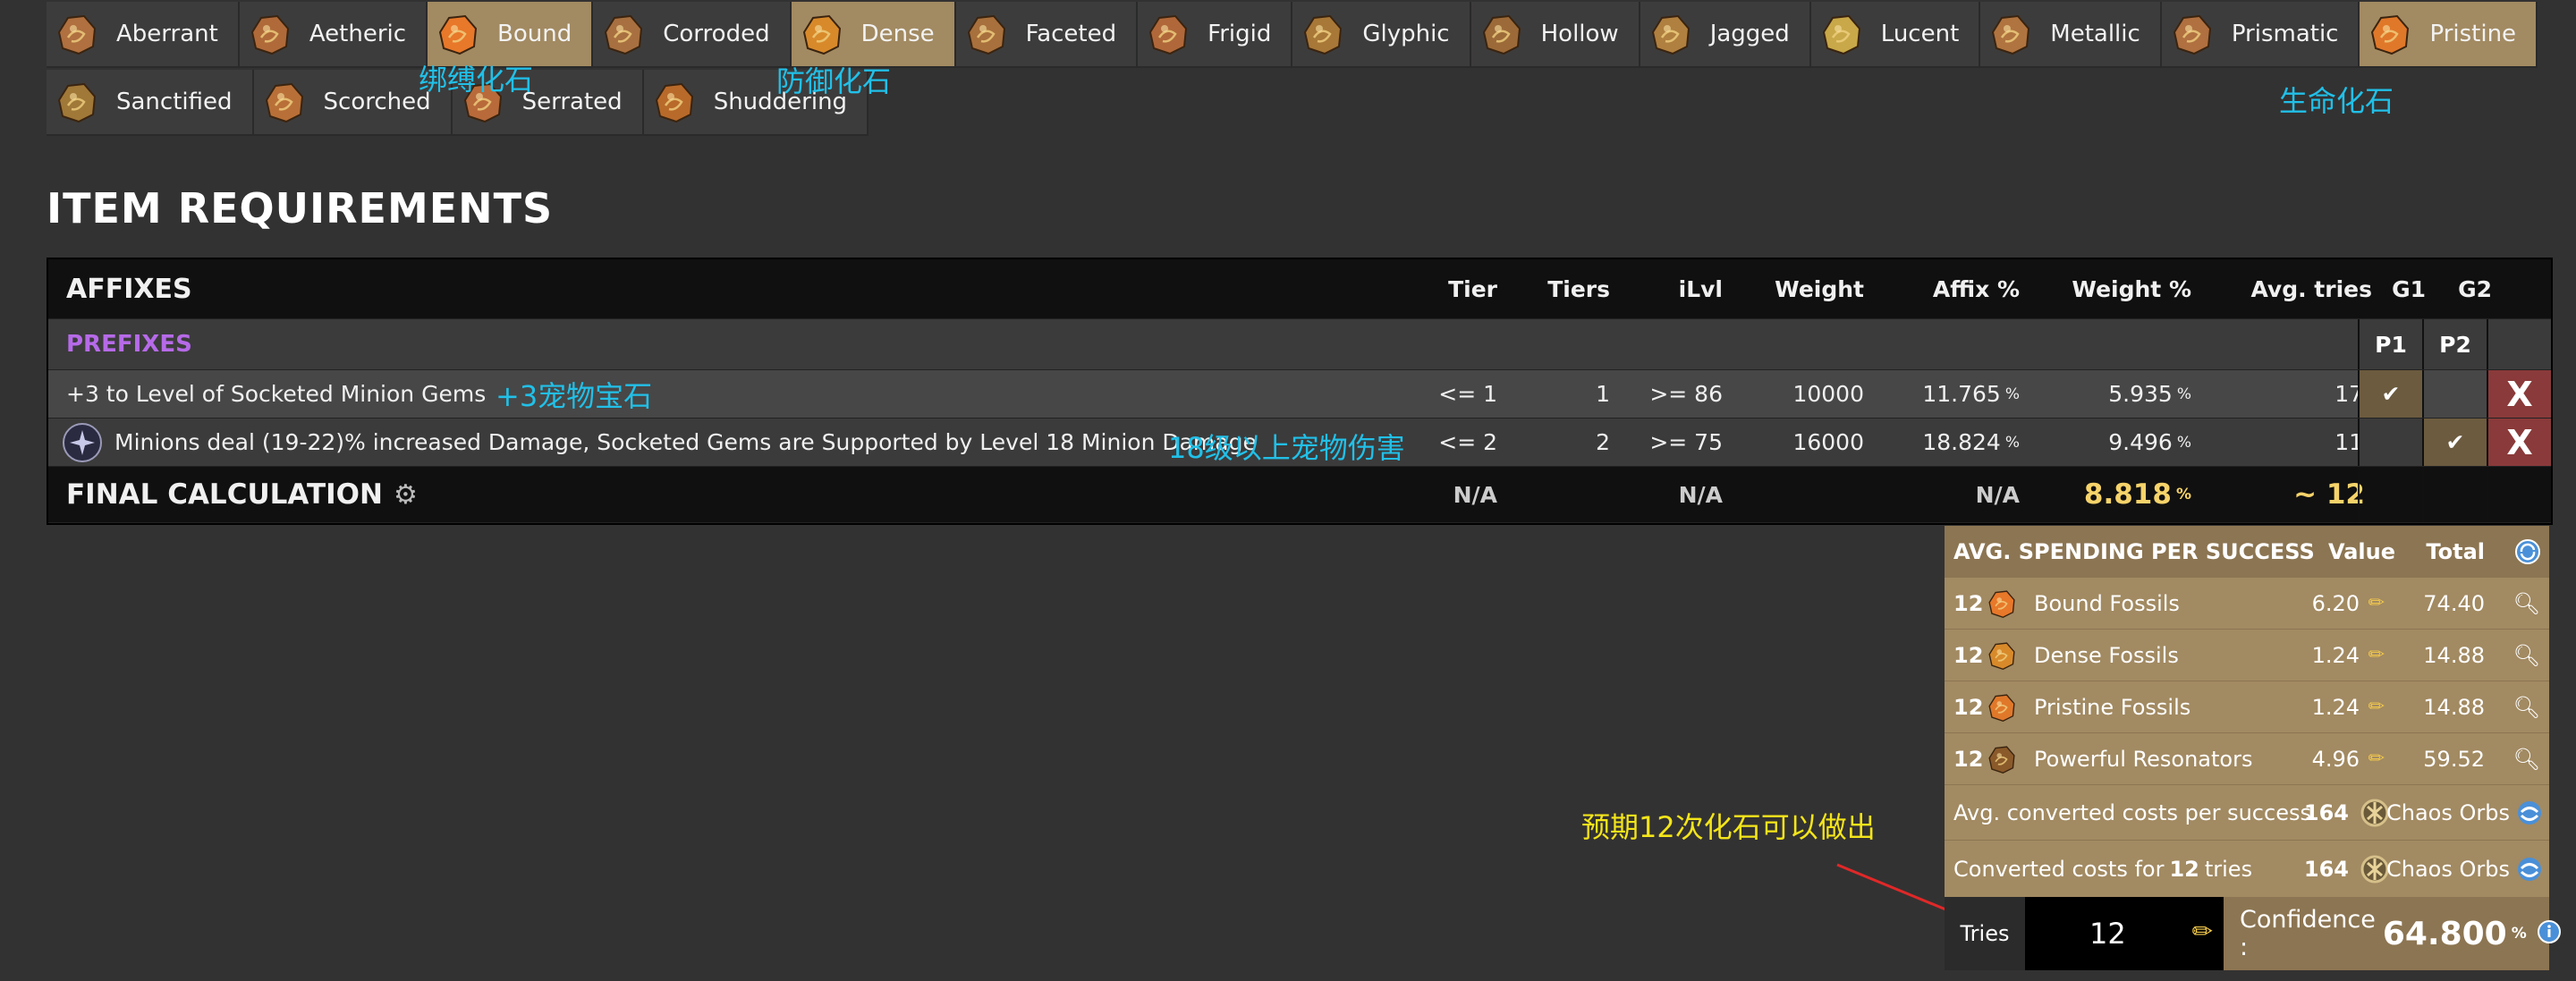 Image resolution: width=2576 pixels, height=981 pixels. Describe the element at coordinates (1968, 603) in the screenshot. I see `item-count: 12` at that location.